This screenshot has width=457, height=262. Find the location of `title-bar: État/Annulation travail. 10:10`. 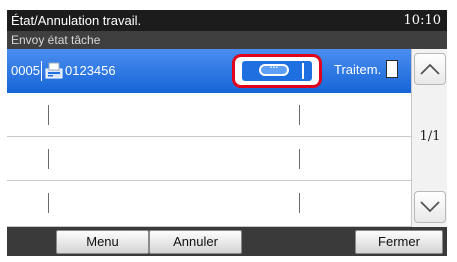

title-bar: État/Annulation travail. 10:10 is located at coordinates (227, 20).